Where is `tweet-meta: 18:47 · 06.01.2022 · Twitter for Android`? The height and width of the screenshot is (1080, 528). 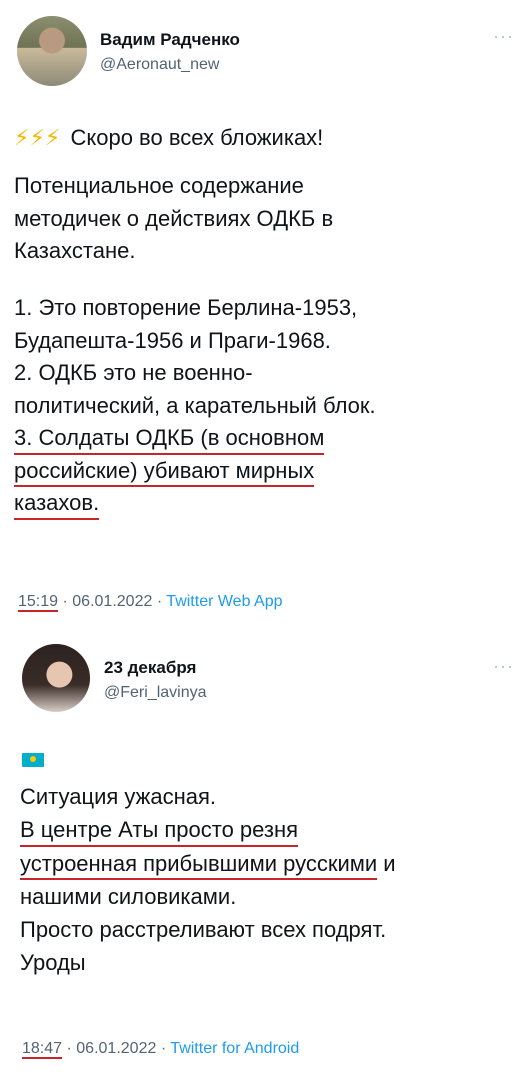
tweet-meta: 18:47 · 06.01.2022 · Twitter for Android is located at coordinates (160, 1049).